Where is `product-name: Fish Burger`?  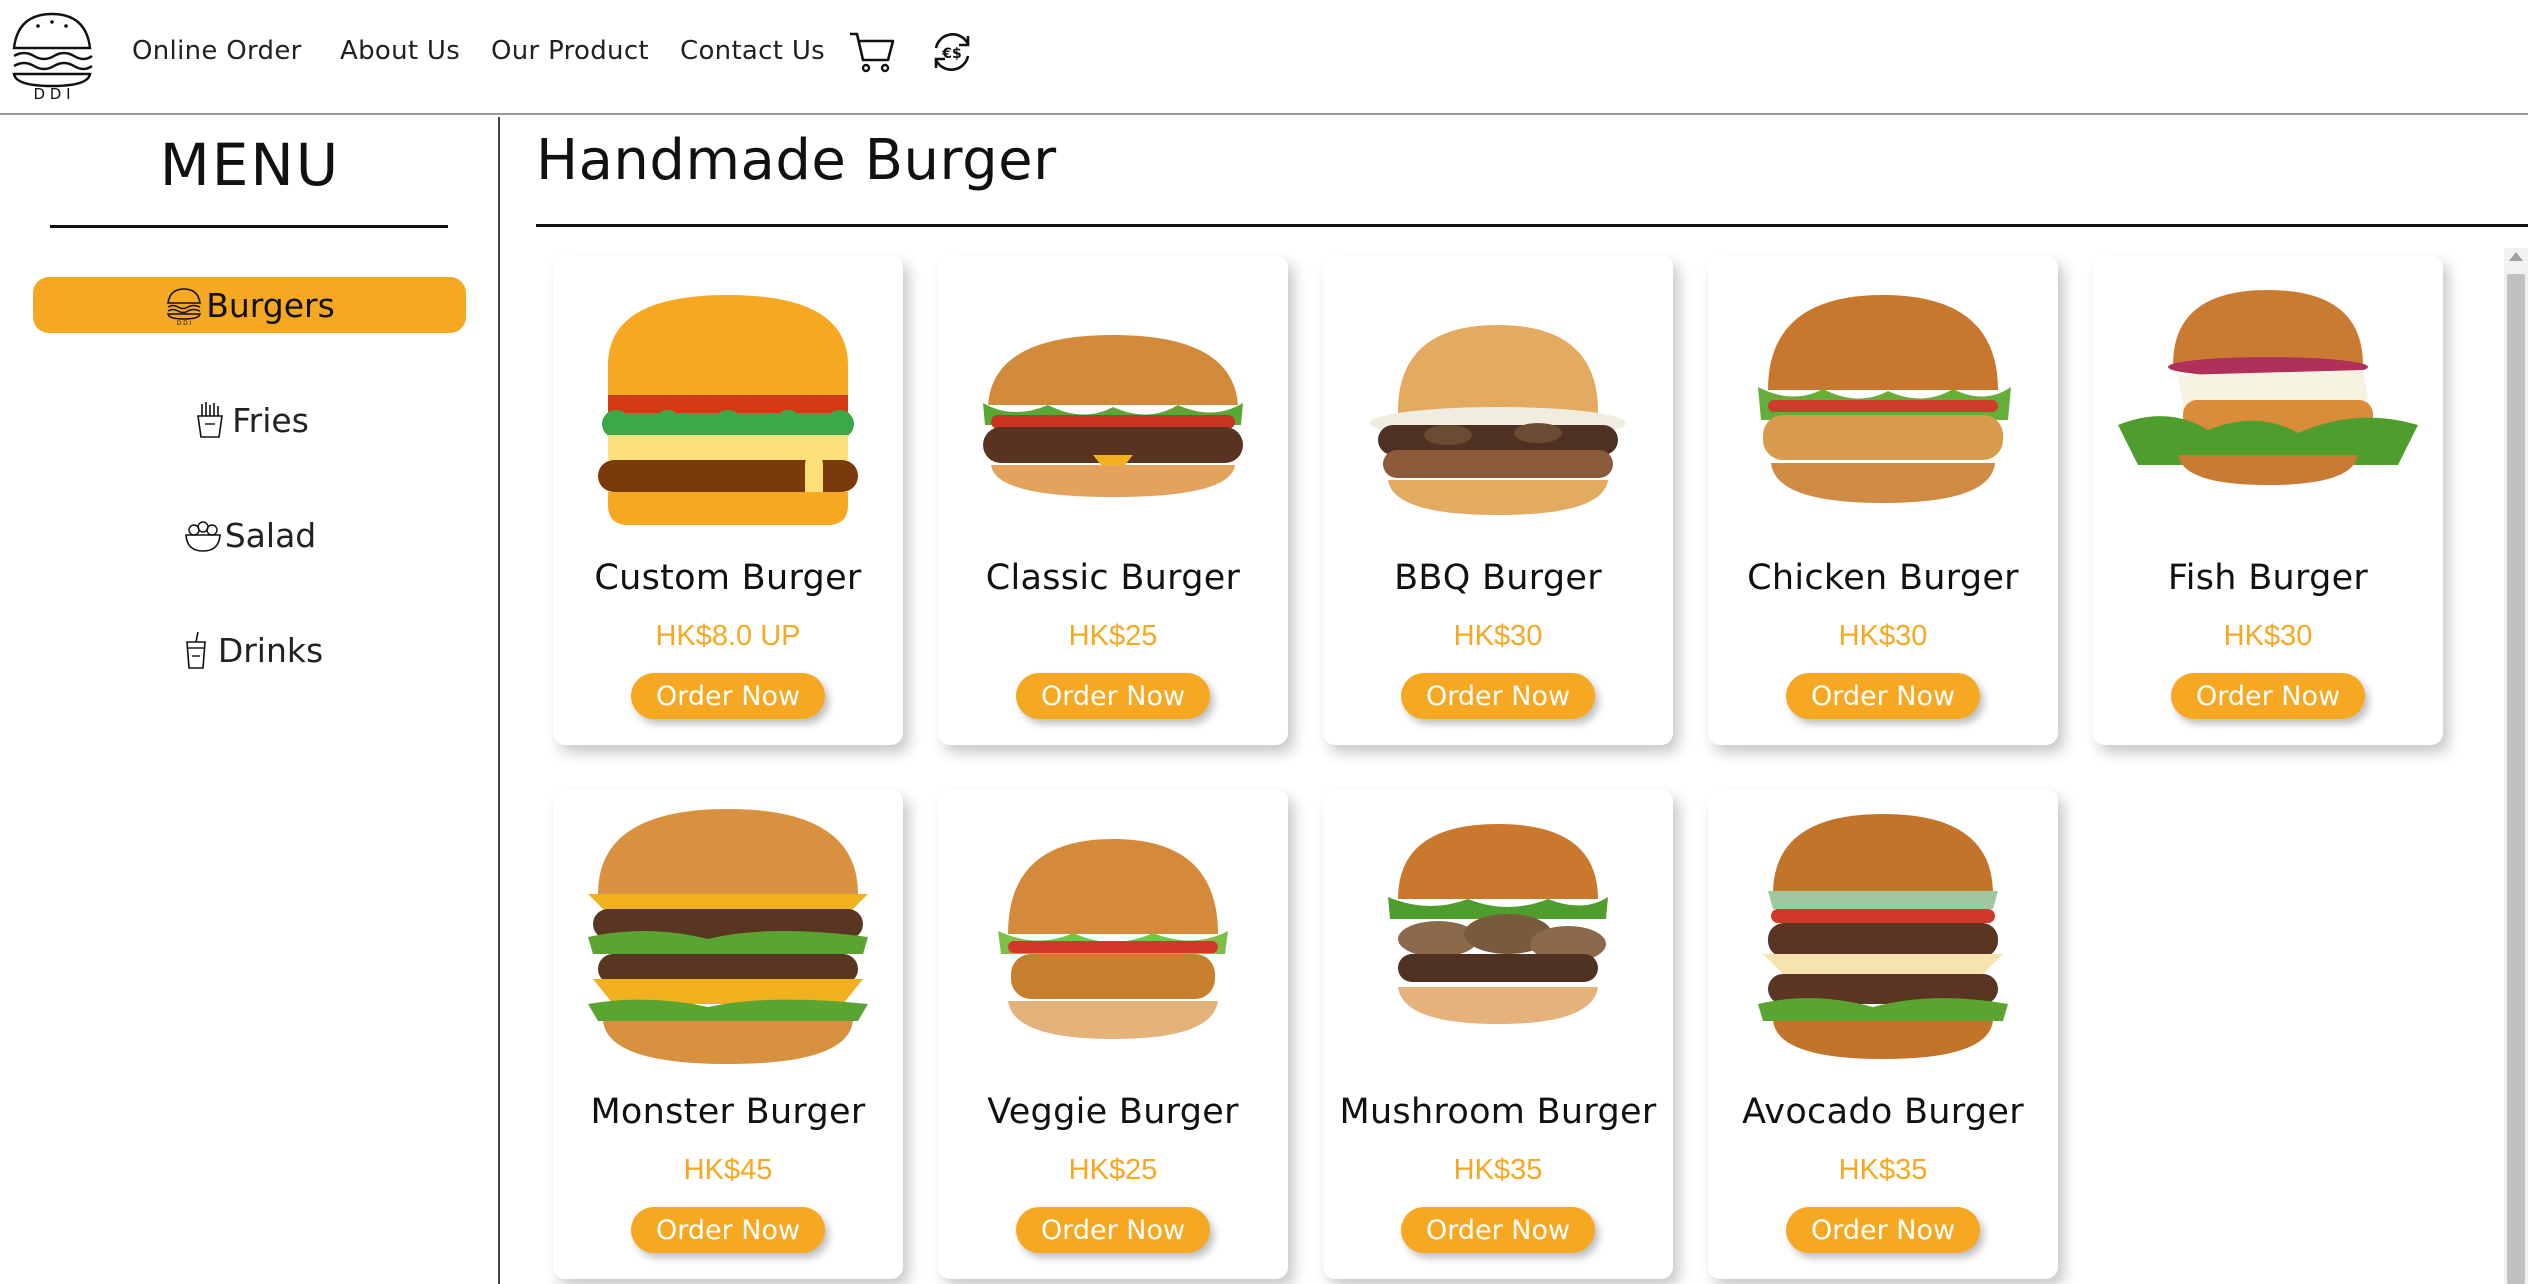 product-name: Fish Burger is located at coordinates (2268, 578).